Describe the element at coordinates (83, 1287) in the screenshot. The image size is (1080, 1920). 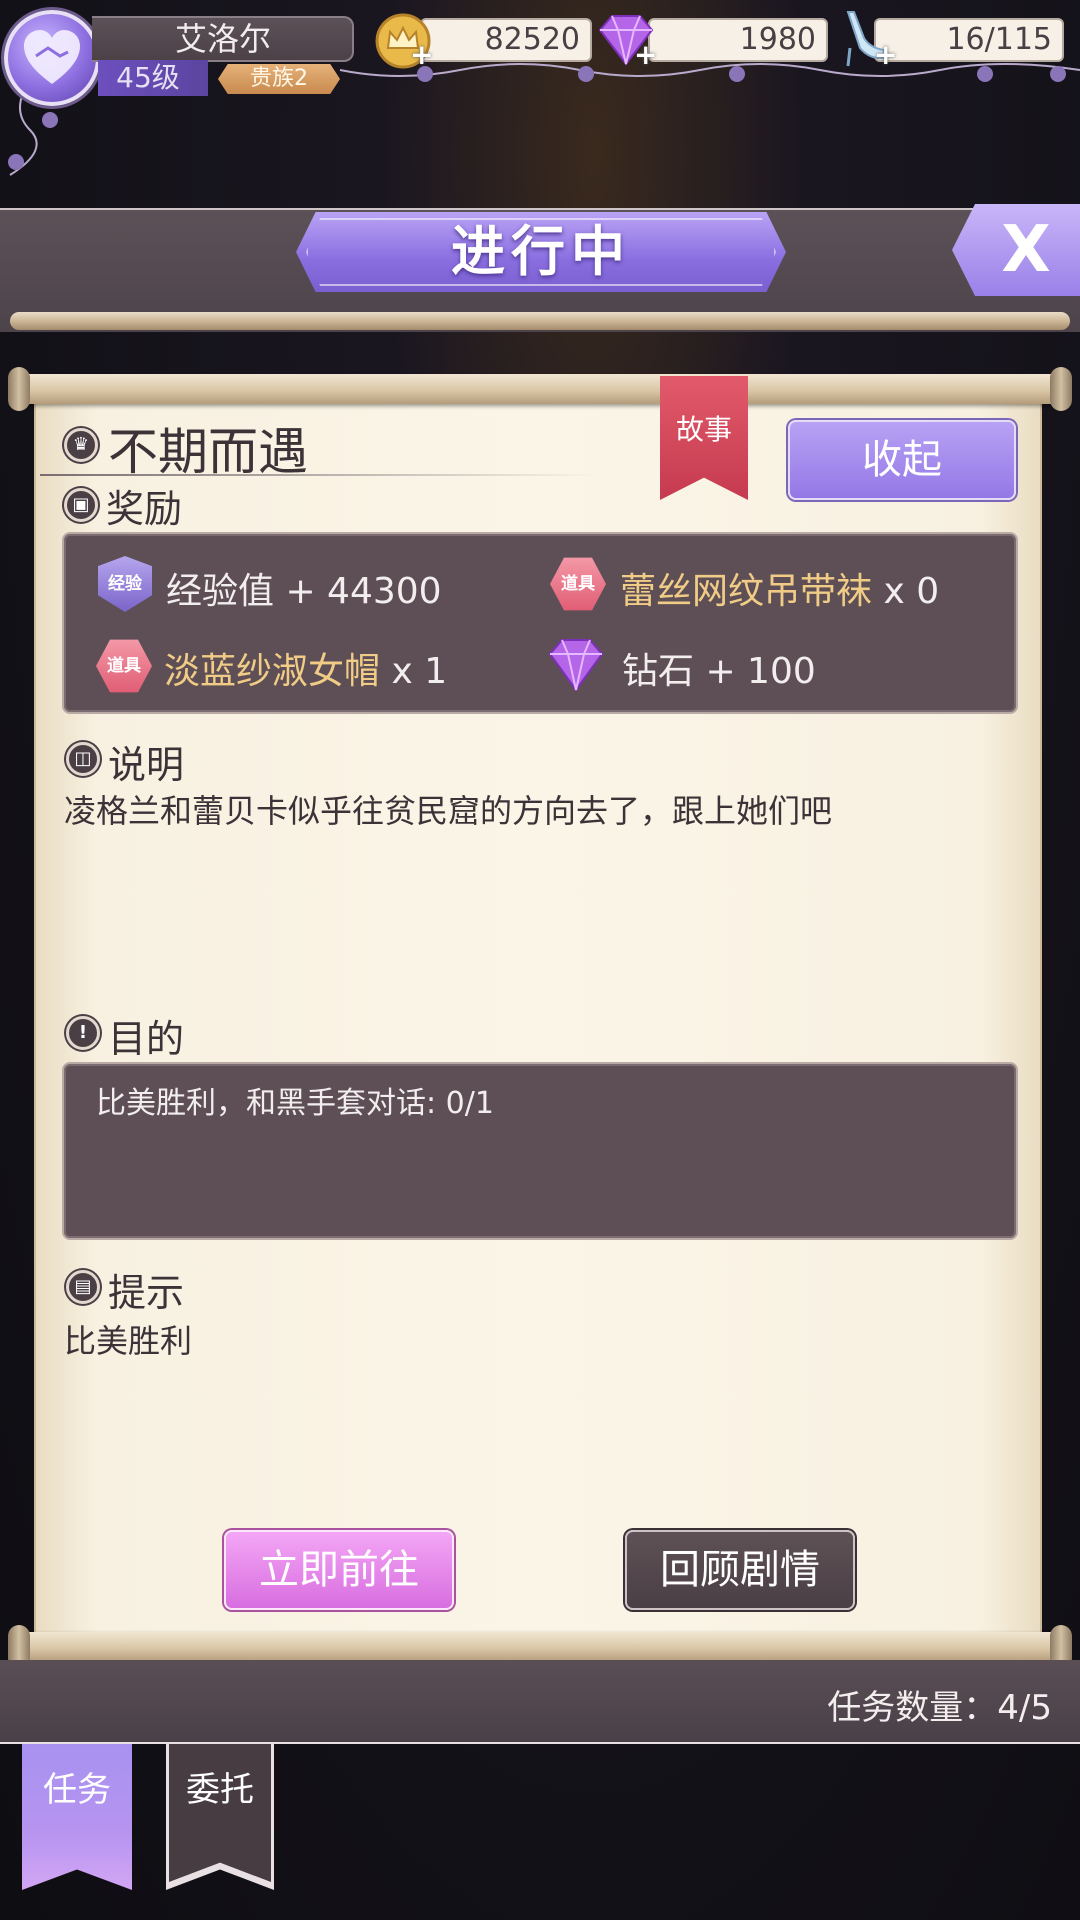
I see `hint-card-icon: ▤` at that location.